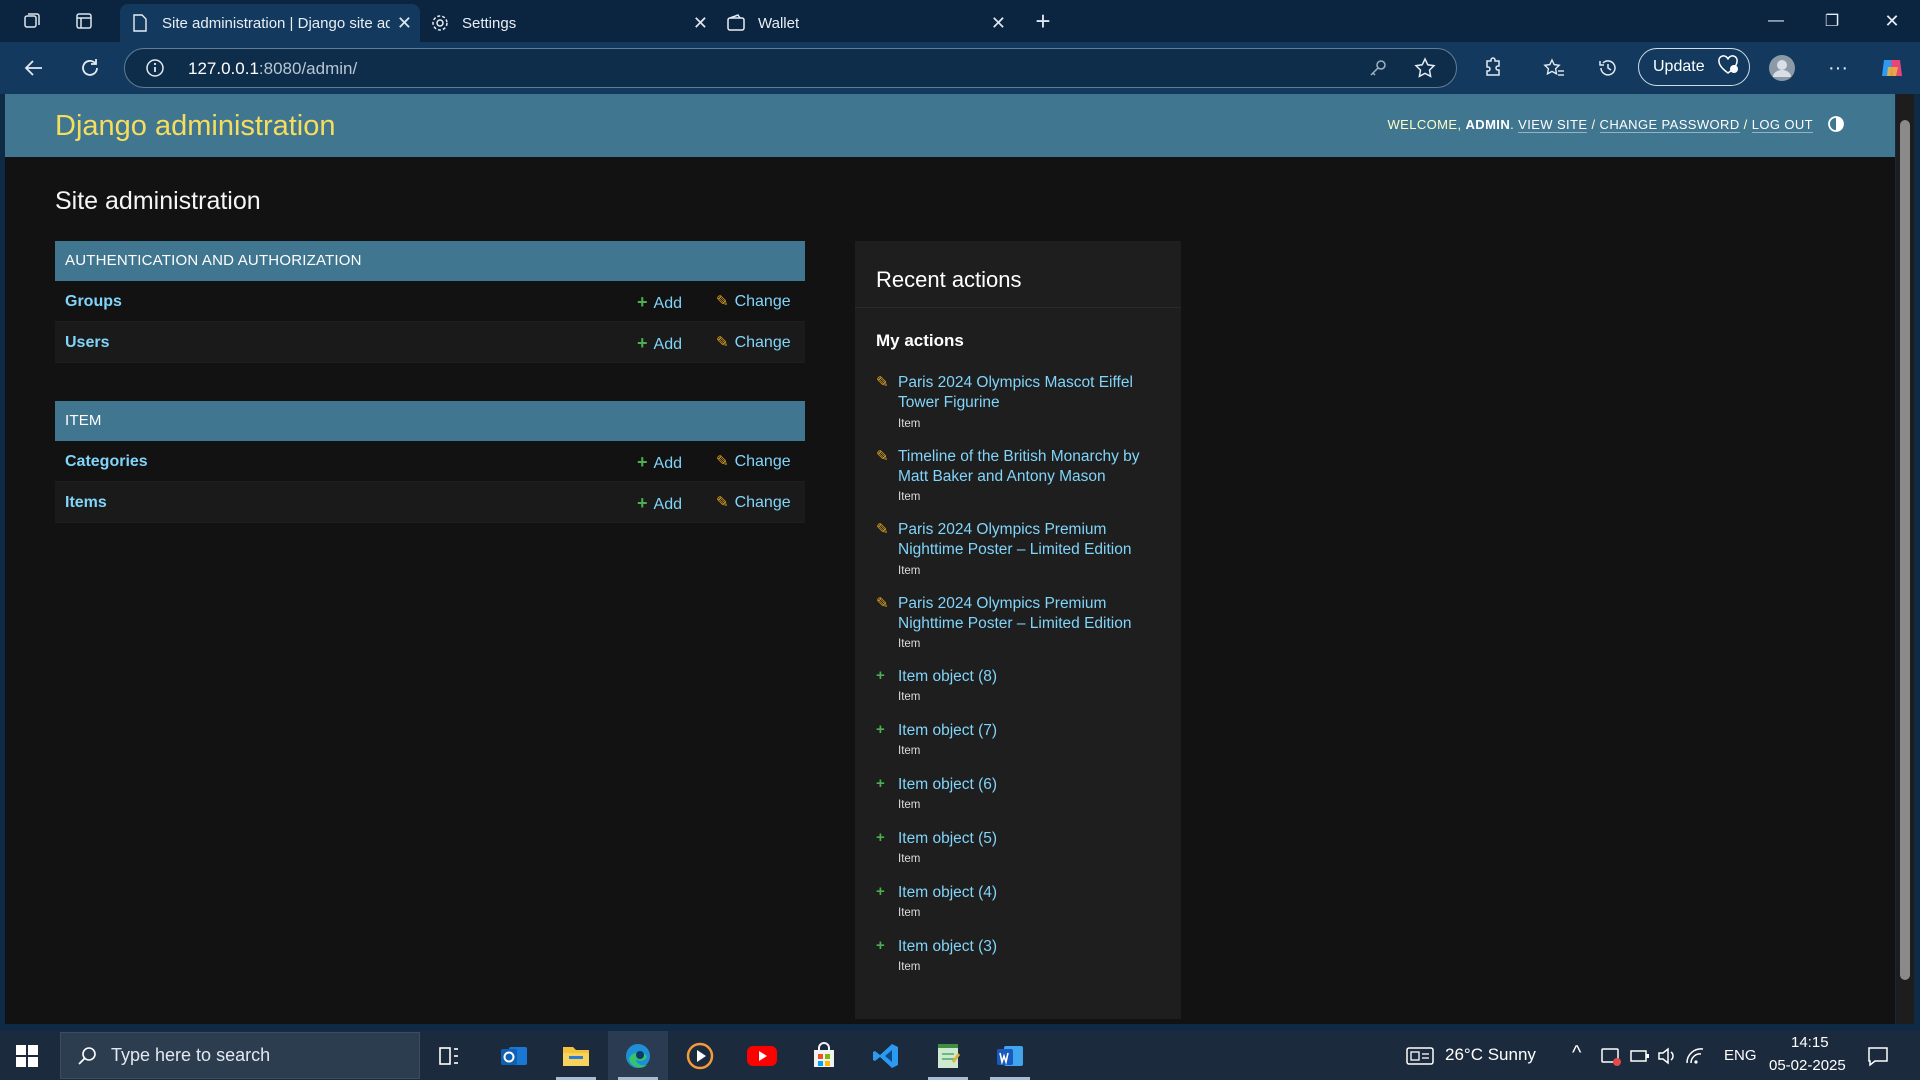 This screenshot has height=1080, width=1920. What do you see at coordinates (1740, 1055) in the screenshot?
I see `language-indicator: ENG` at bounding box center [1740, 1055].